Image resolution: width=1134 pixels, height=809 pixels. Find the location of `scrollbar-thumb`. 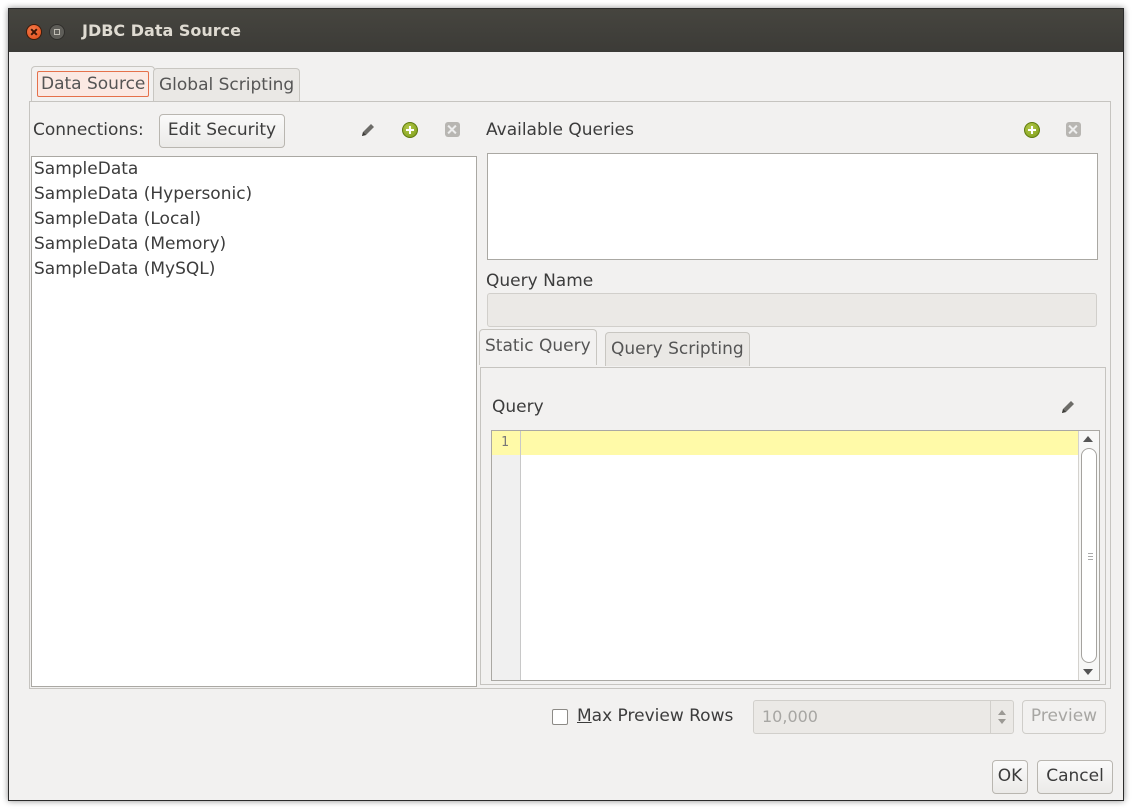

scrollbar-thumb is located at coordinates (1089, 555).